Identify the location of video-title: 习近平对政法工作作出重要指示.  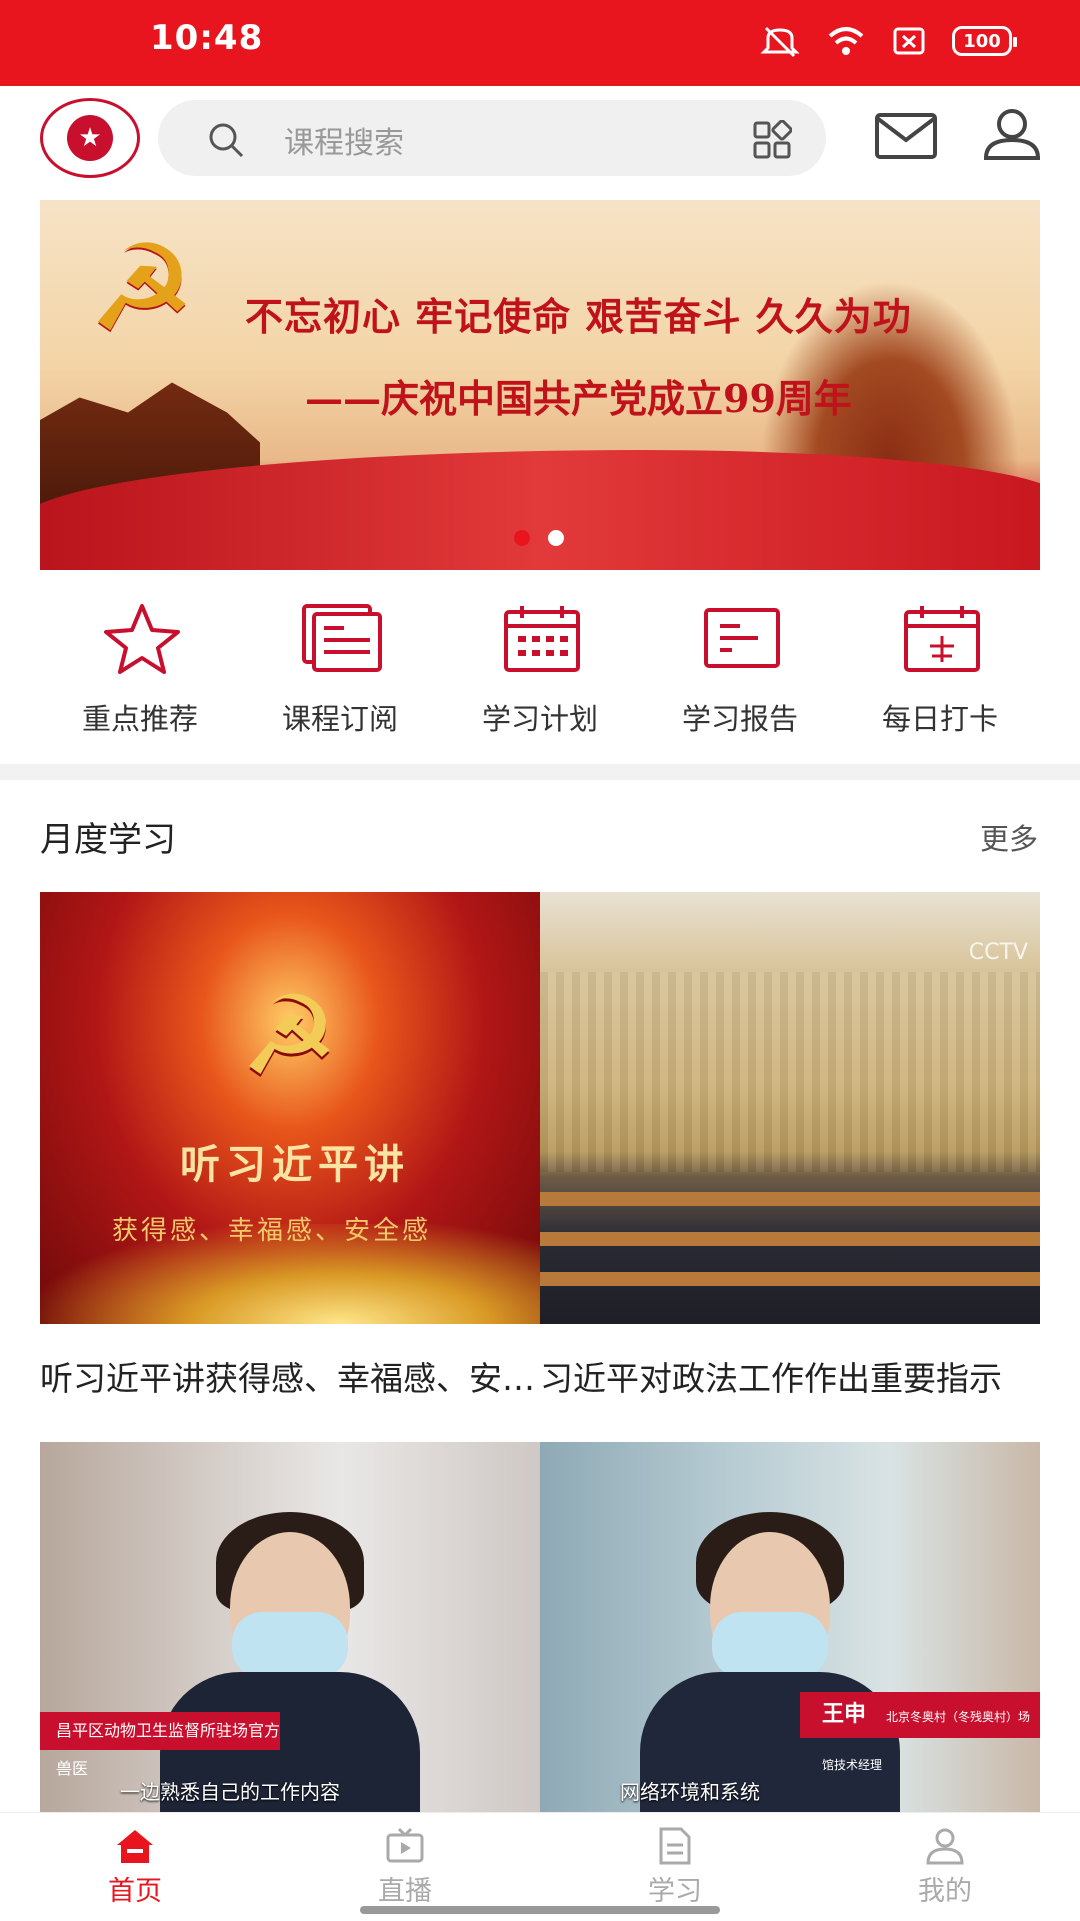
(790, 1376).